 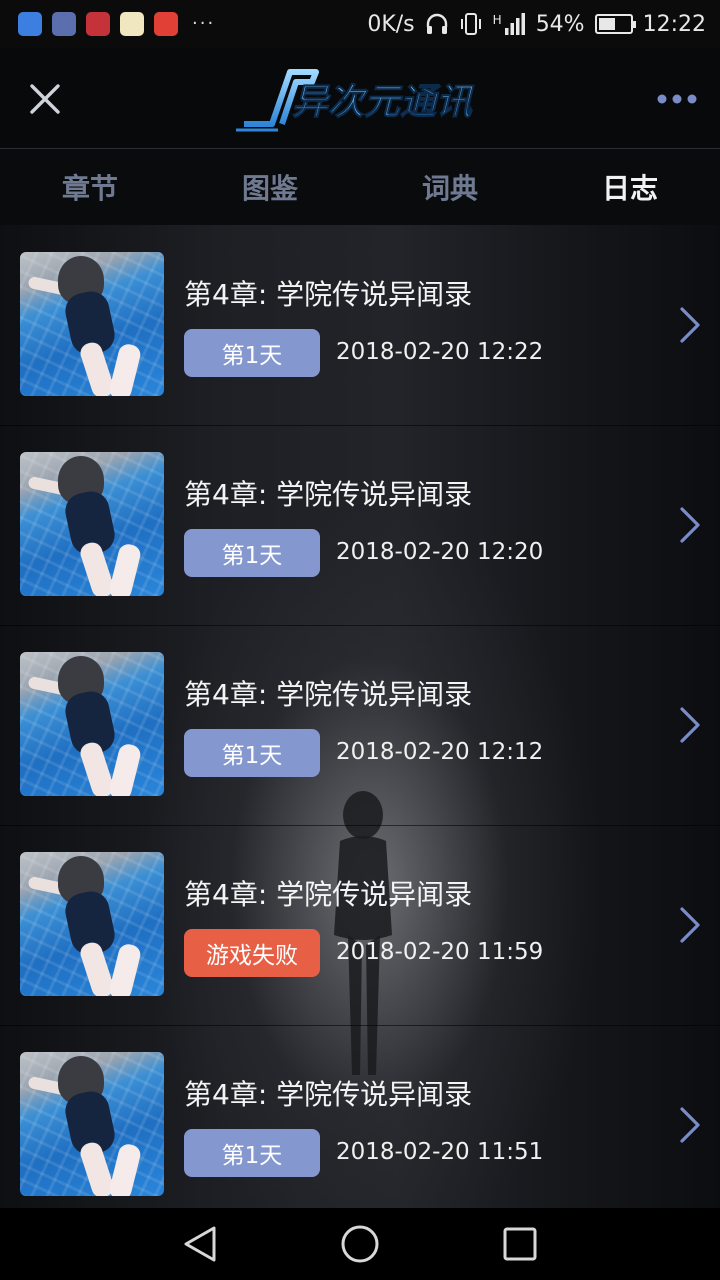 I want to click on back-triangle-icon, so click(x=200, y=1244).